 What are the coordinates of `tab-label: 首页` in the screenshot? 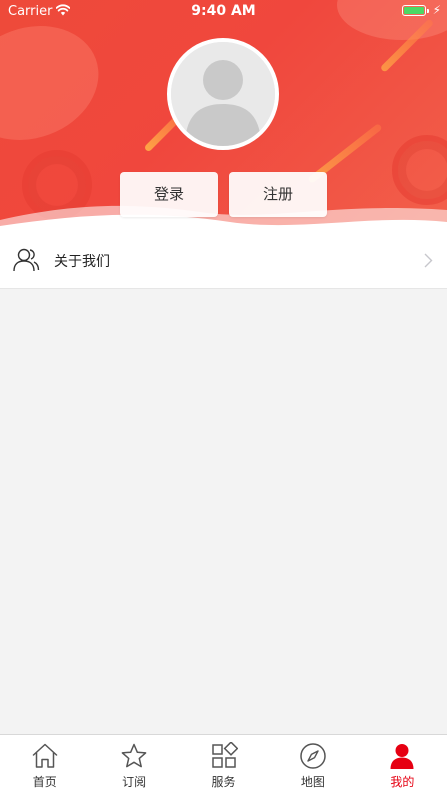 It's located at (44, 782).